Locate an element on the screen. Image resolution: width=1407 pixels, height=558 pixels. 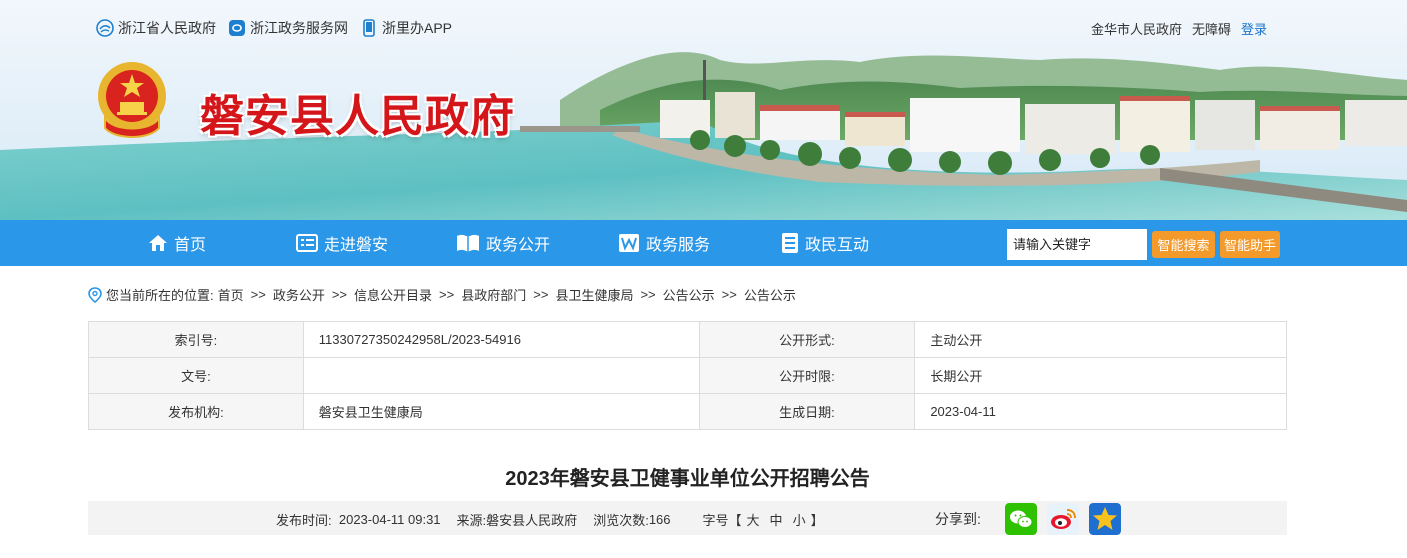
font-size-label: 字号【 is located at coordinates (722, 520).